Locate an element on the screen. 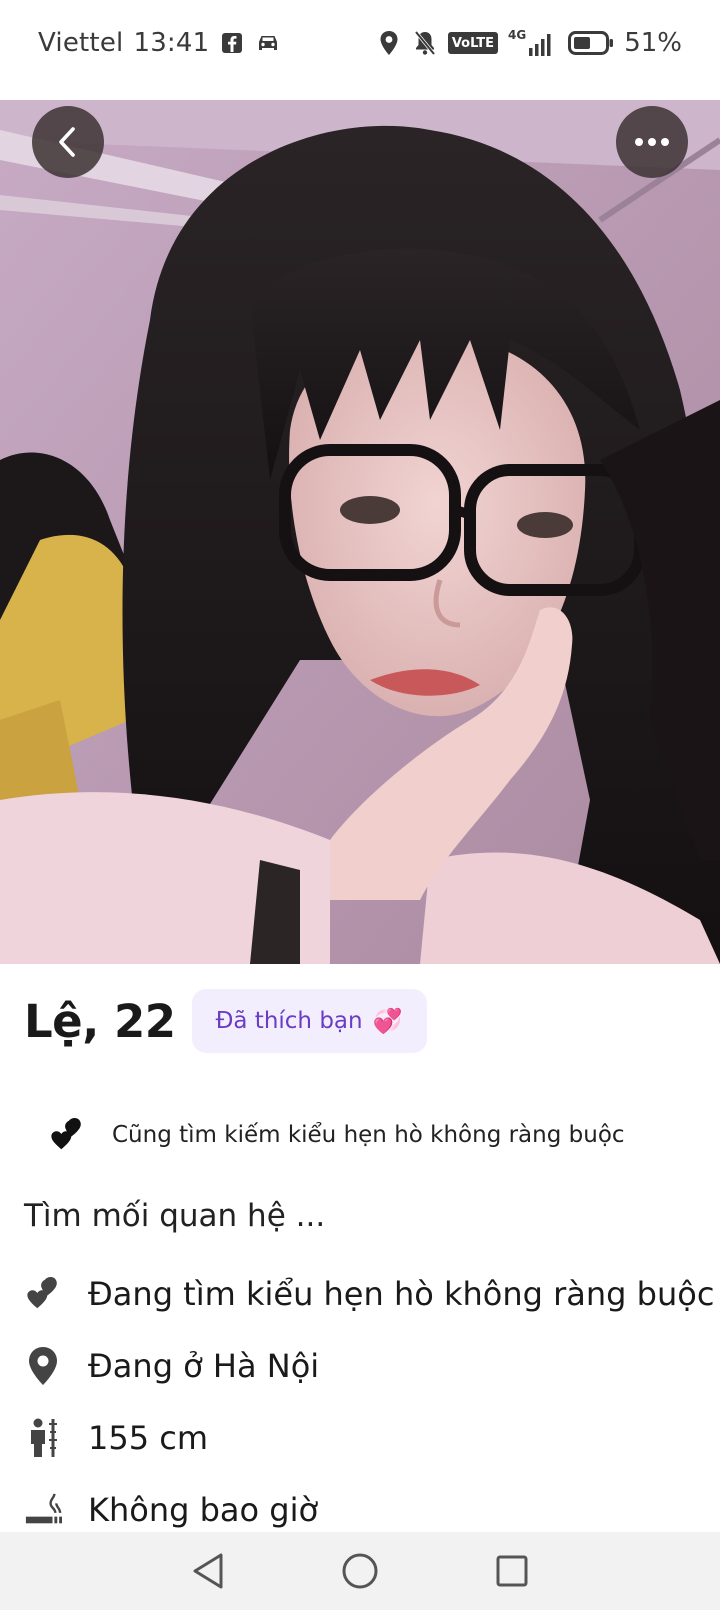  name-row: Lệ, 22 Đã thích bạn 💞 is located at coordinates (225, 1021).